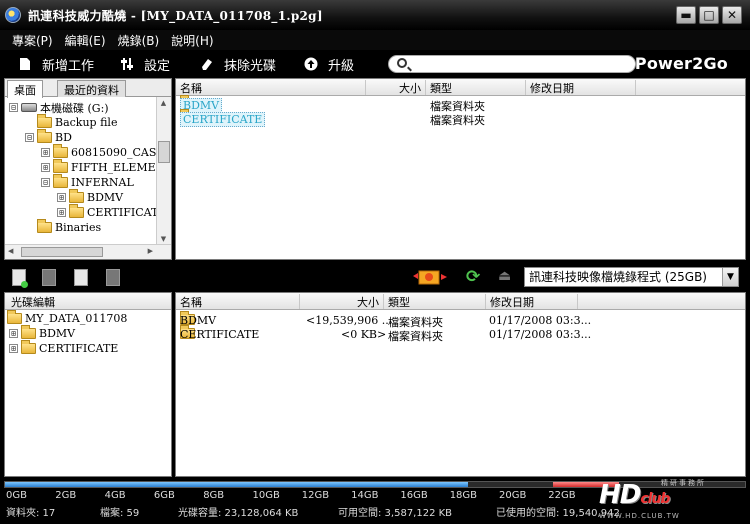 This screenshot has height=524, width=750. What do you see at coordinates (364, 334) in the screenshot?
I see `file-size: <0 KB>` at bounding box center [364, 334].